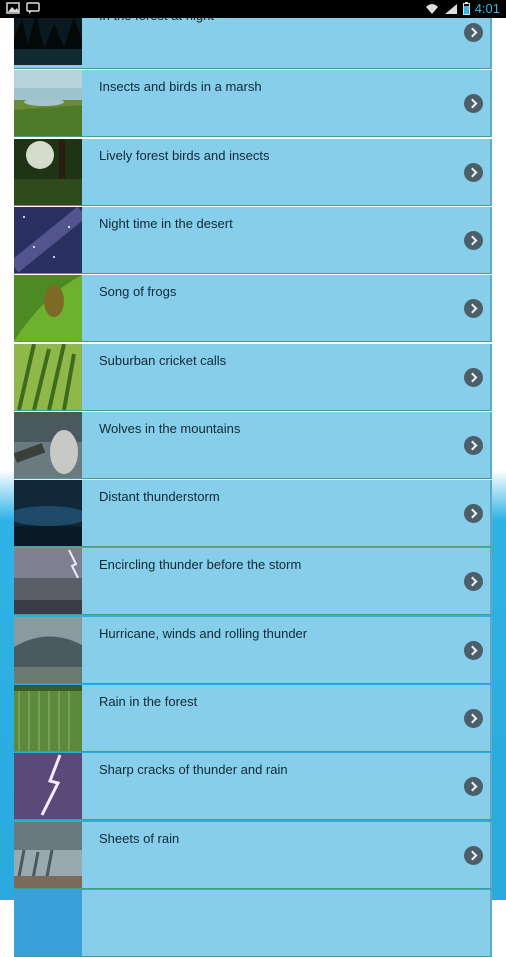  I want to click on sound-title: Insects and birds in a marsh, so click(180, 87).